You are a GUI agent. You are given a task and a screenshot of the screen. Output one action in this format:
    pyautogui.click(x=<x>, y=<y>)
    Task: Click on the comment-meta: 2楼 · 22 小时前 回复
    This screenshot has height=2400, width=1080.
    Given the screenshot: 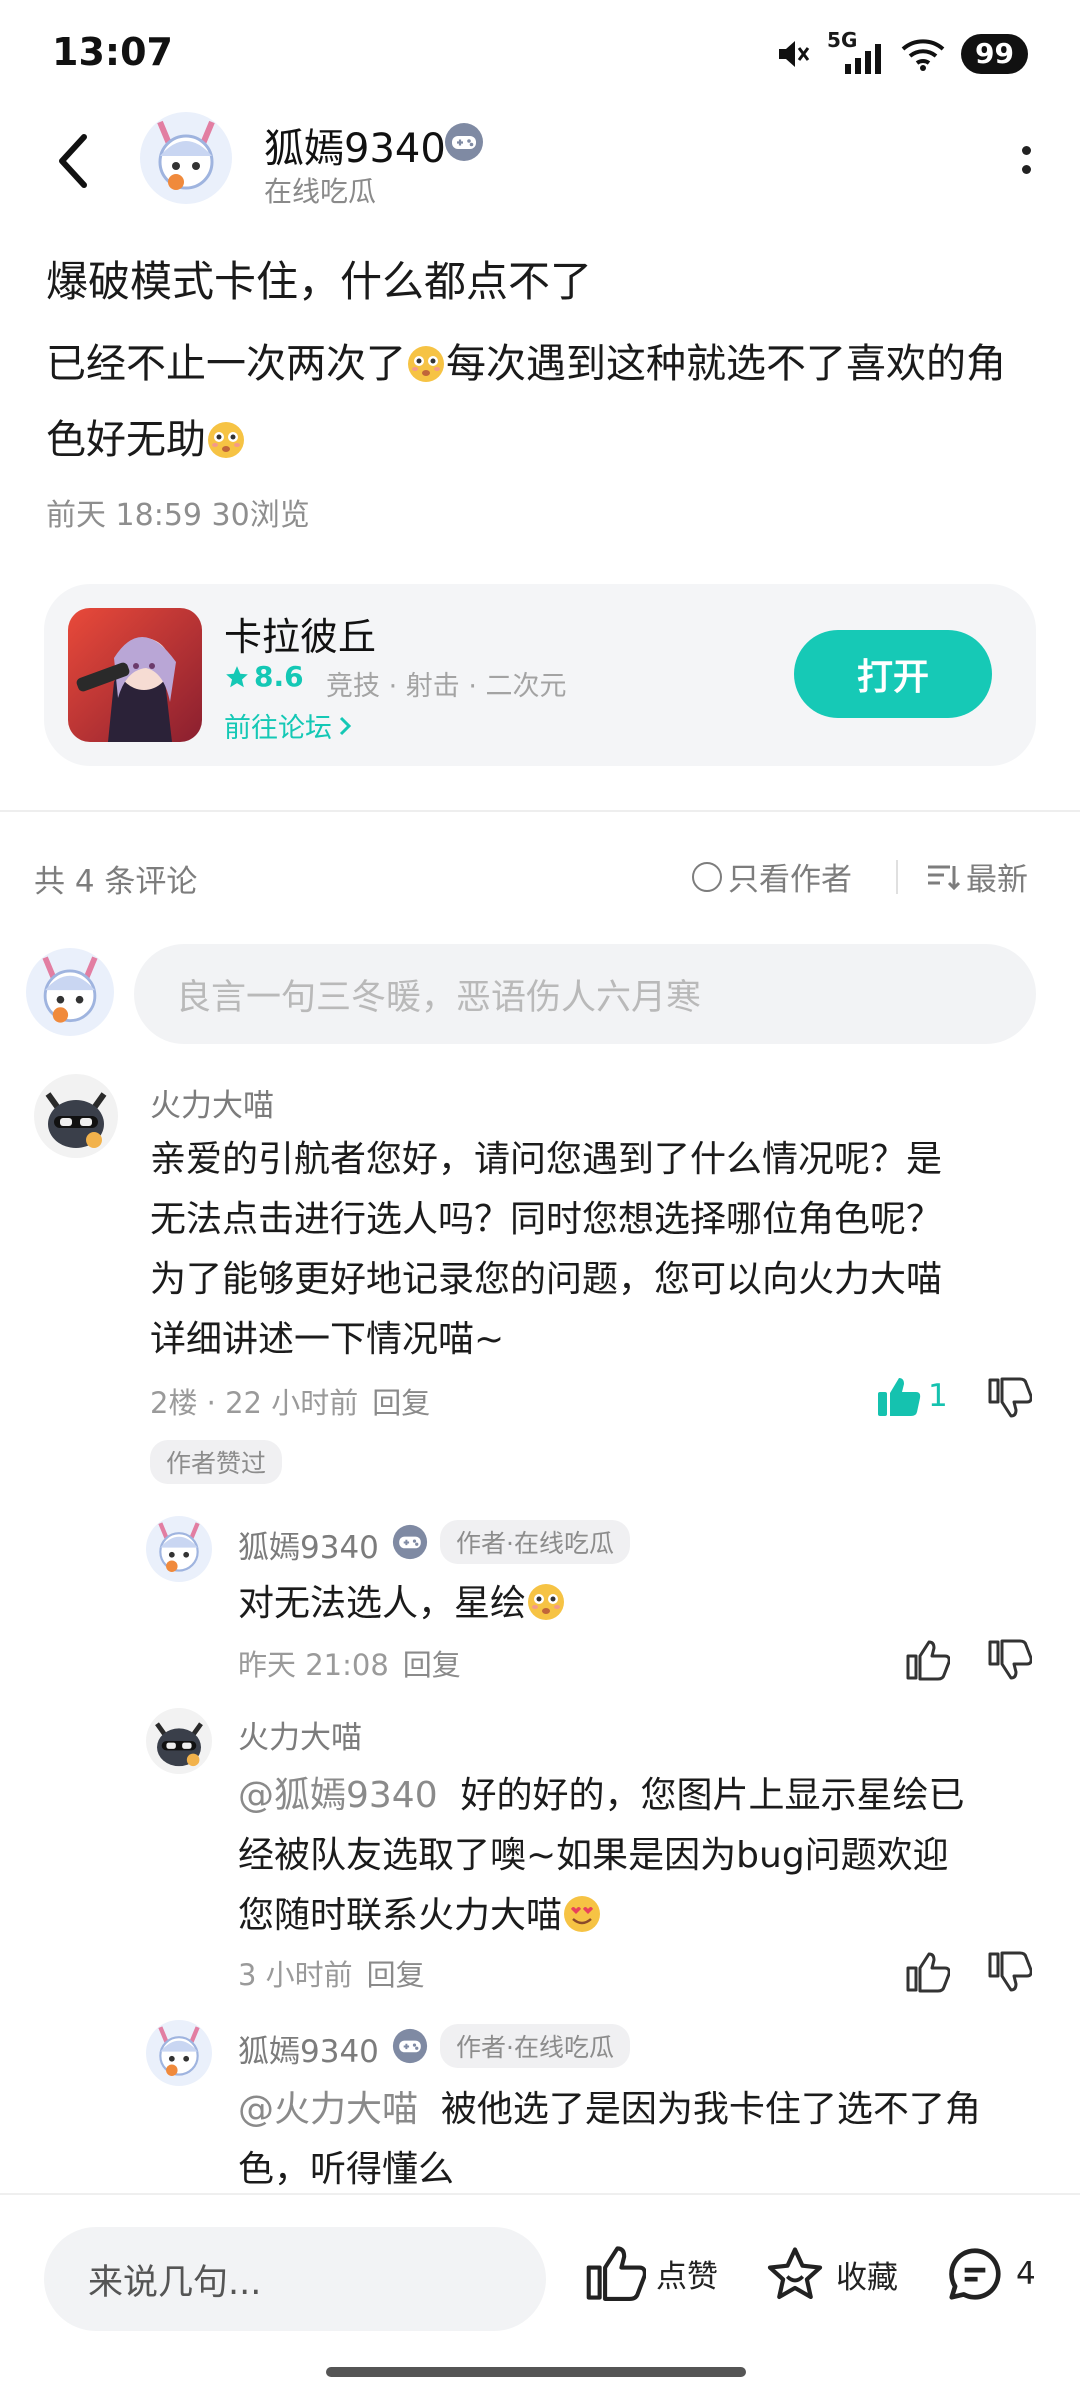 What is the action you would take?
    pyautogui.click(x=290, y=1401)
    